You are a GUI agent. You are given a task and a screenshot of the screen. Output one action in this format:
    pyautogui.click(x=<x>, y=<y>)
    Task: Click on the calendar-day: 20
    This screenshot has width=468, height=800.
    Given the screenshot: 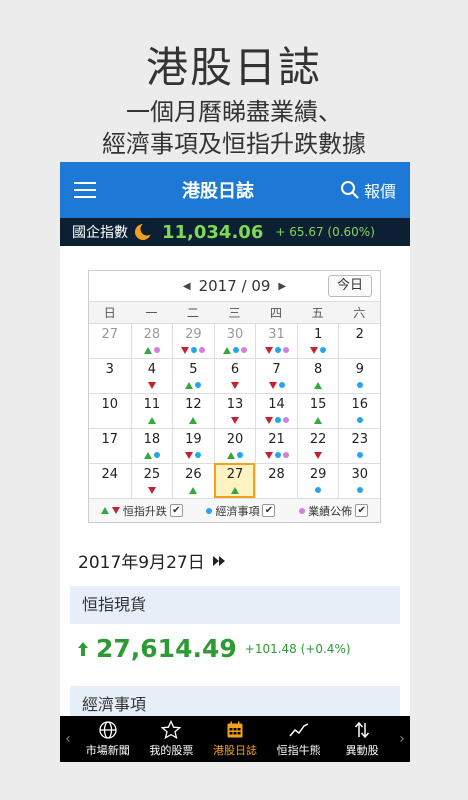 What is the action you would take?
    pyautogui.click(x=234, y=445)
    